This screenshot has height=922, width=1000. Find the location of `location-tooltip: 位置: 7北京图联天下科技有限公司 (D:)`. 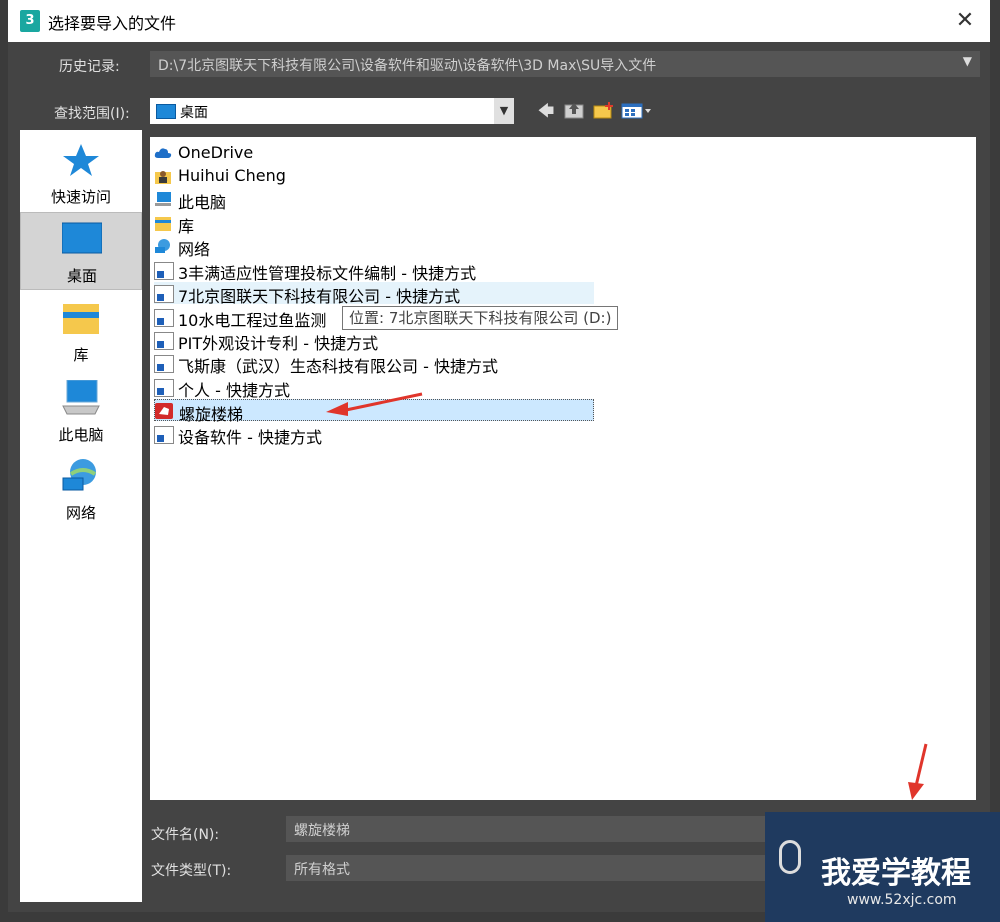

location-tooltip: 位置: 7北京图联天下科技有限公司 (D:) is located at coordinates (480, 318).